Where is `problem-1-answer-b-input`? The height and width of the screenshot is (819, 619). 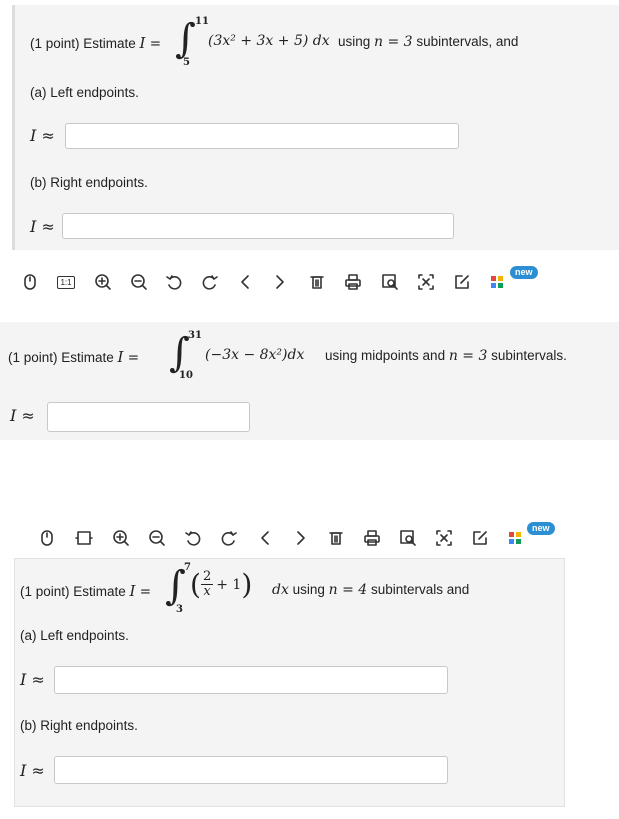 problem-1-answer-b-input is located at coordinates (258, 226).